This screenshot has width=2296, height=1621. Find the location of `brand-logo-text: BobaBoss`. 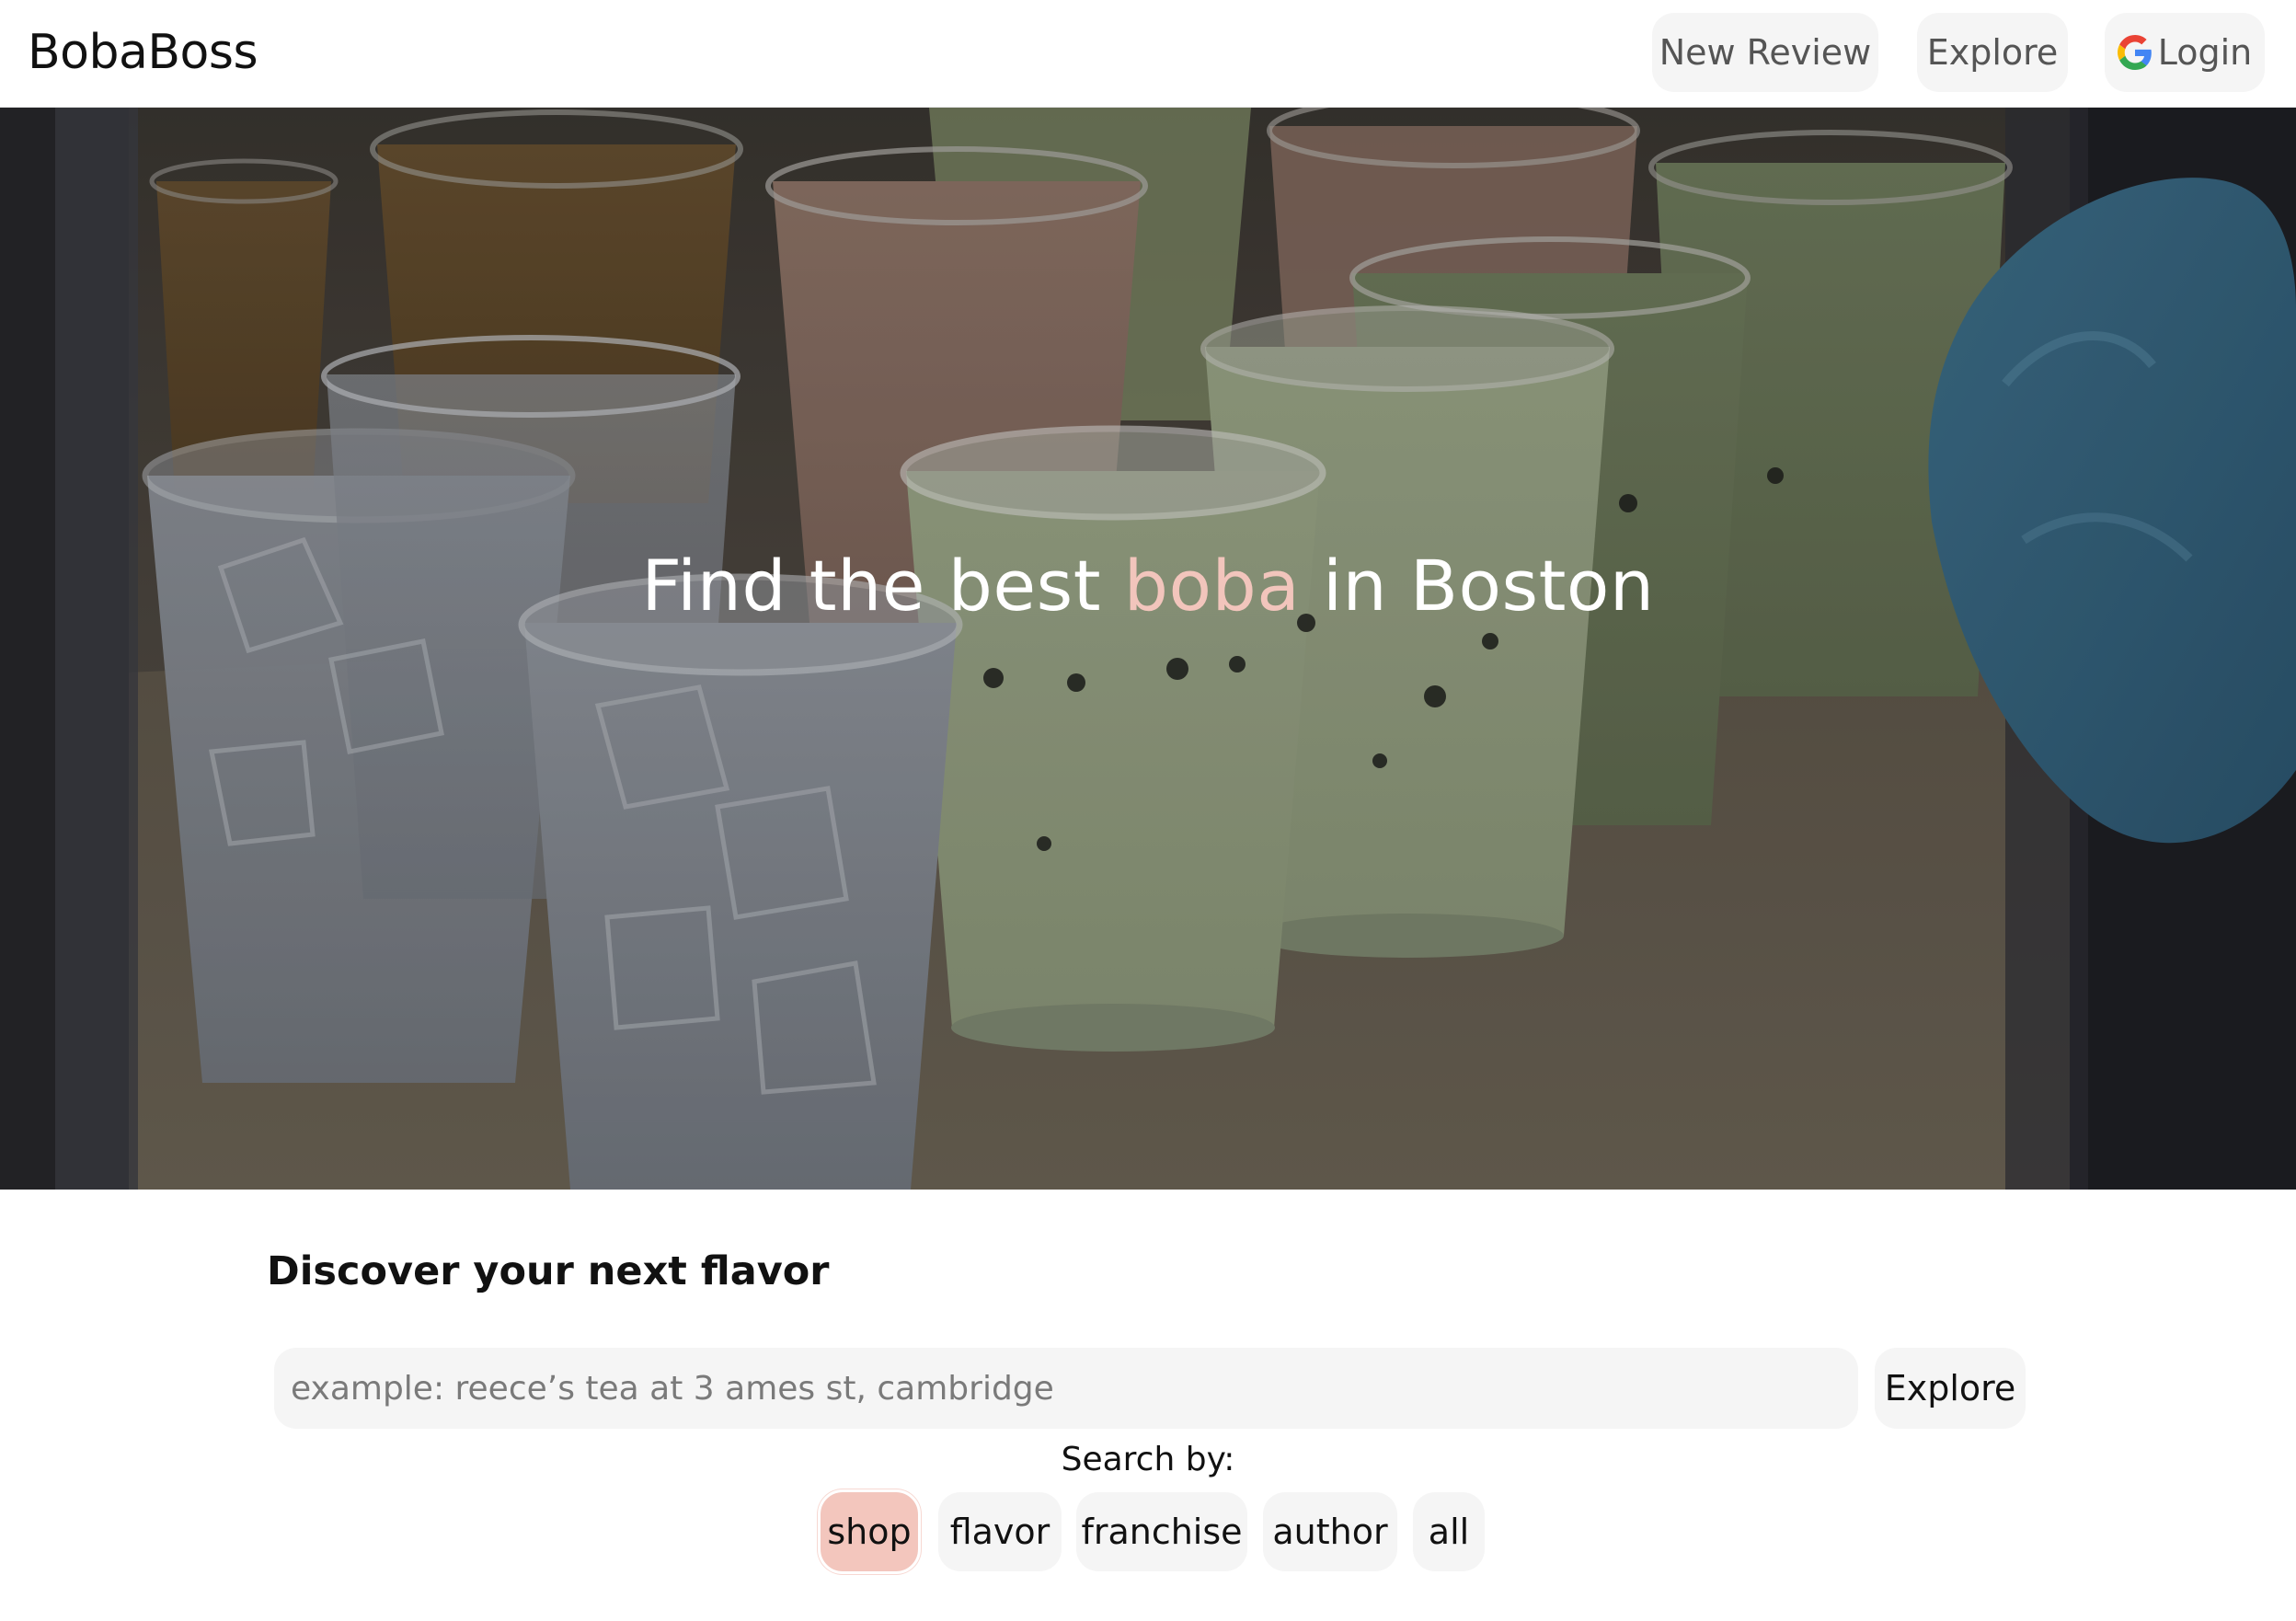

brand-logo-text: BobaBoss is located at coordinates (143, 52).